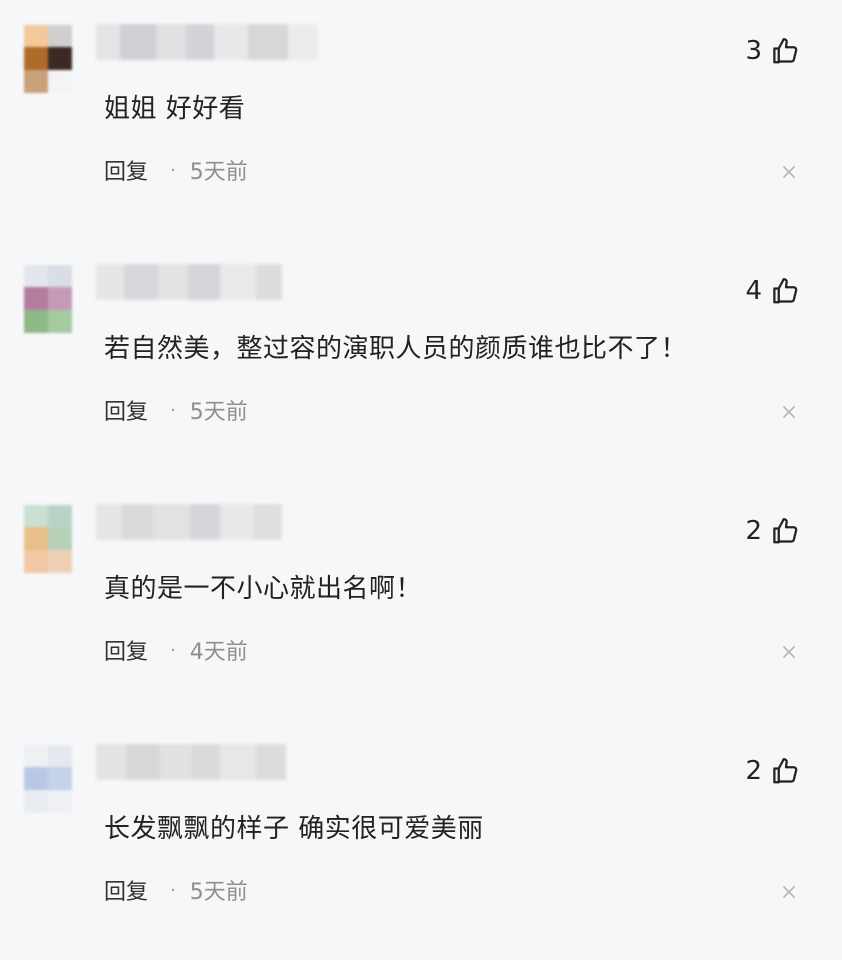 This screenshot has width=842, height=960. I want to click on comment-time: 4天前, so click(218, 652).